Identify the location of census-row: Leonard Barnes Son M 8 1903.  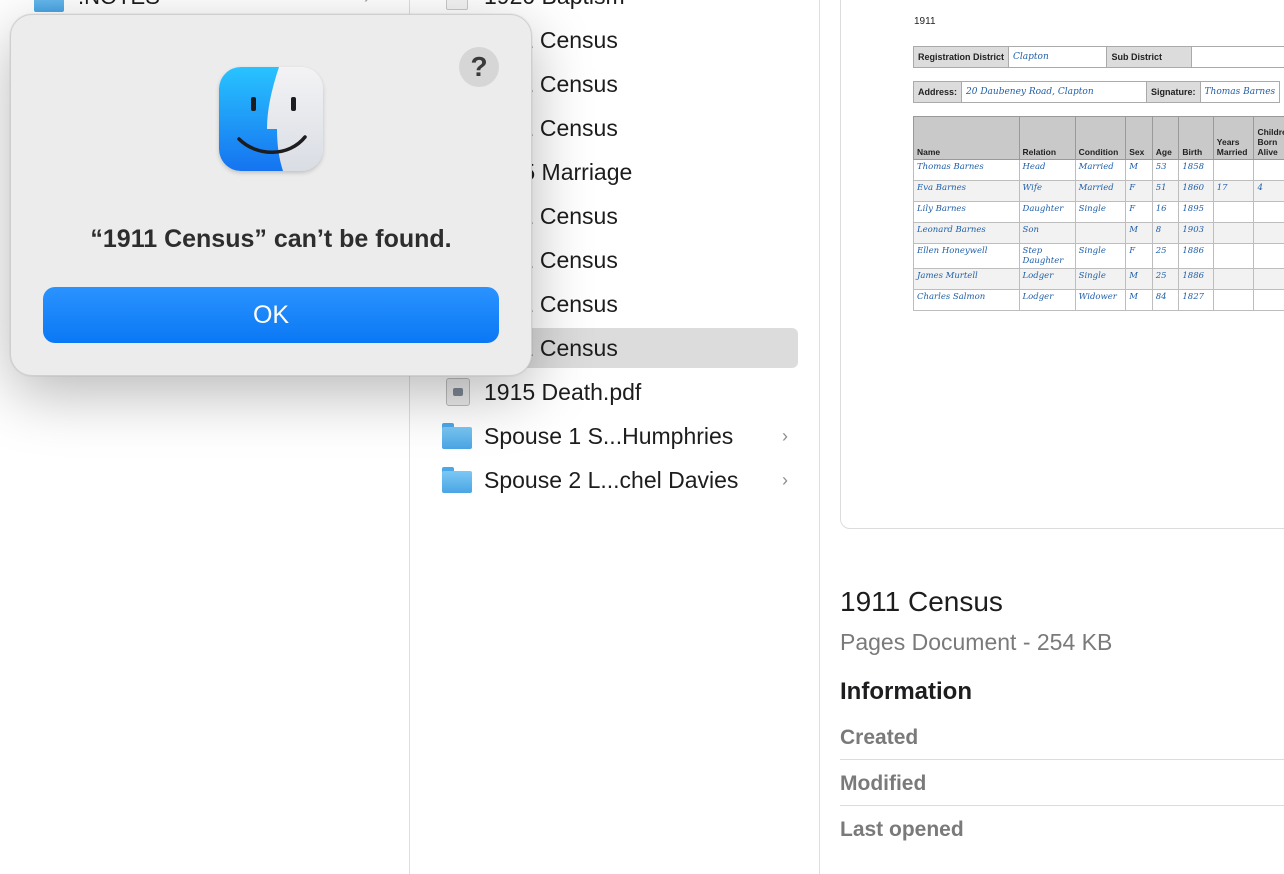
(1098, 233).